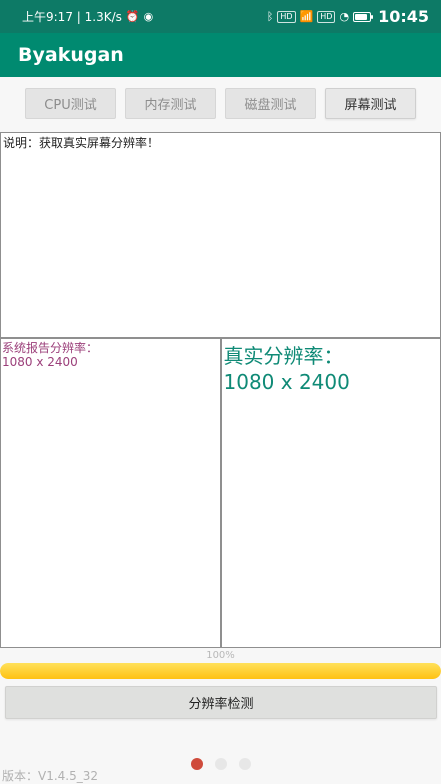 The width and height of the screenshot is (441, 784). I want to click on signal-icon: 📶, so click(306, 16).